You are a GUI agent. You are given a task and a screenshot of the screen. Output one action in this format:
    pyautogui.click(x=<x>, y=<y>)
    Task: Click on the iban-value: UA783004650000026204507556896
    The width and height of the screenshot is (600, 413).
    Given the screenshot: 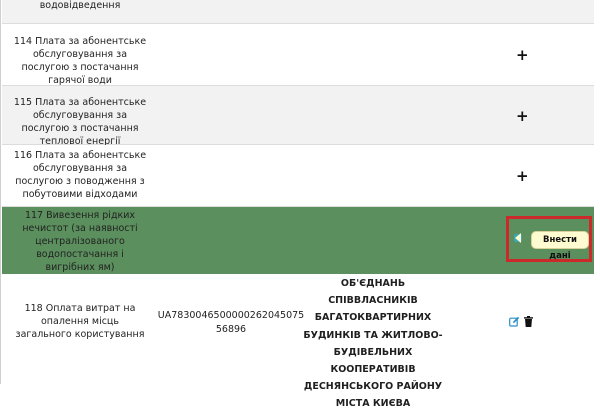 What is the action you would take?
    pyautogui.click(x=231, y=322)
    